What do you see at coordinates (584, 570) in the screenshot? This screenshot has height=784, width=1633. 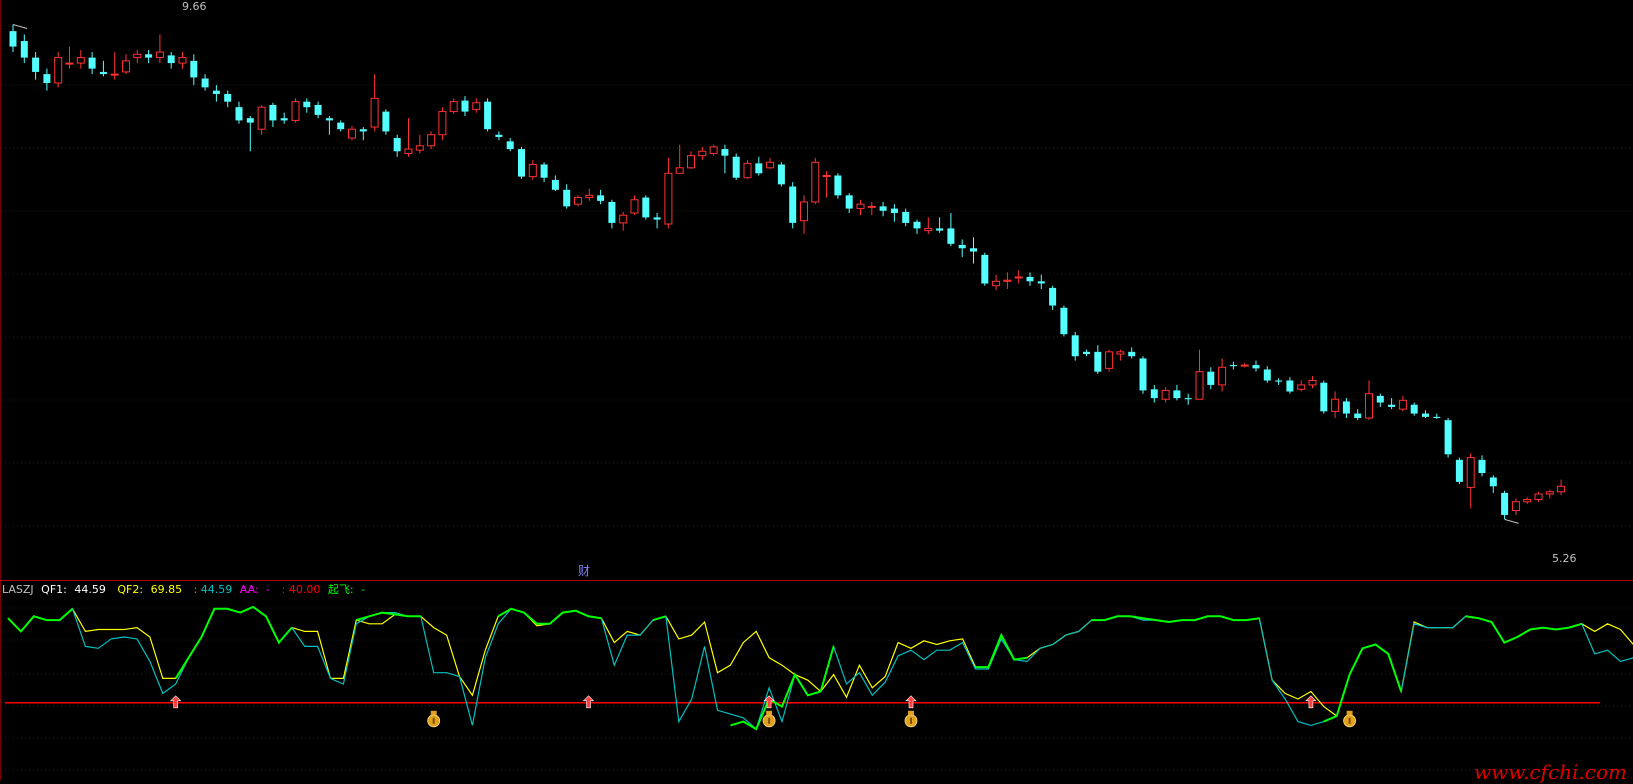 I see `finance-marker-icon: 财` at bounding box center [584, 570].